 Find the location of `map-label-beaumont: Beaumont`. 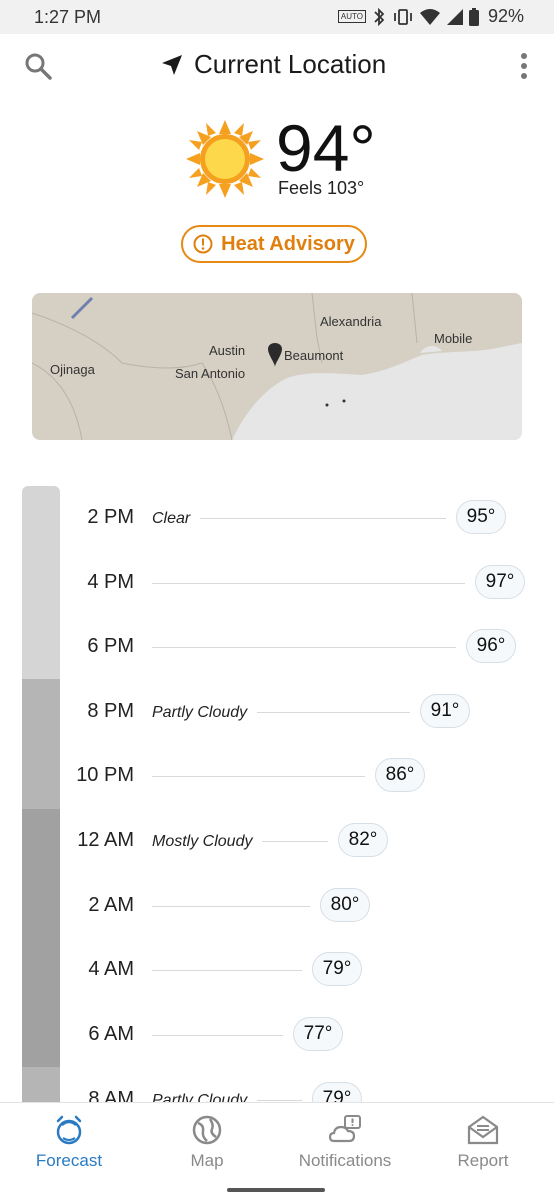

map-label-beaumont: Beaumont is located at coordinates (314, 355).